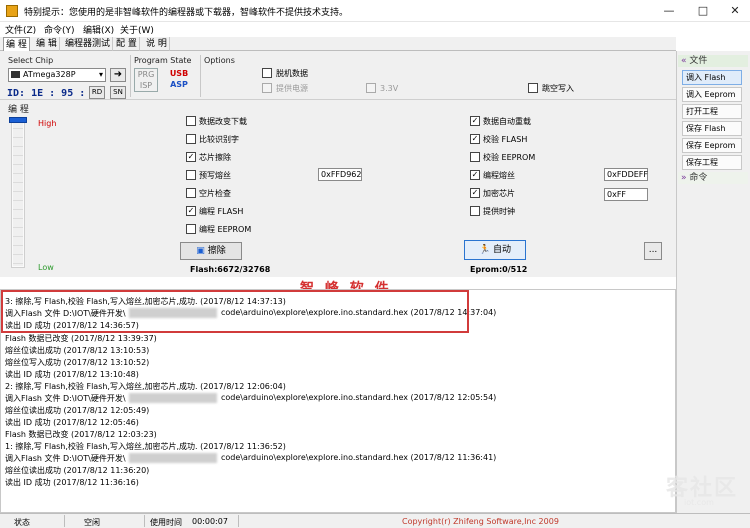 Image resolution: width=750 pixels, height=528 pixels. I want to click on menu-edit: 编辑(X), so click(98, 29).